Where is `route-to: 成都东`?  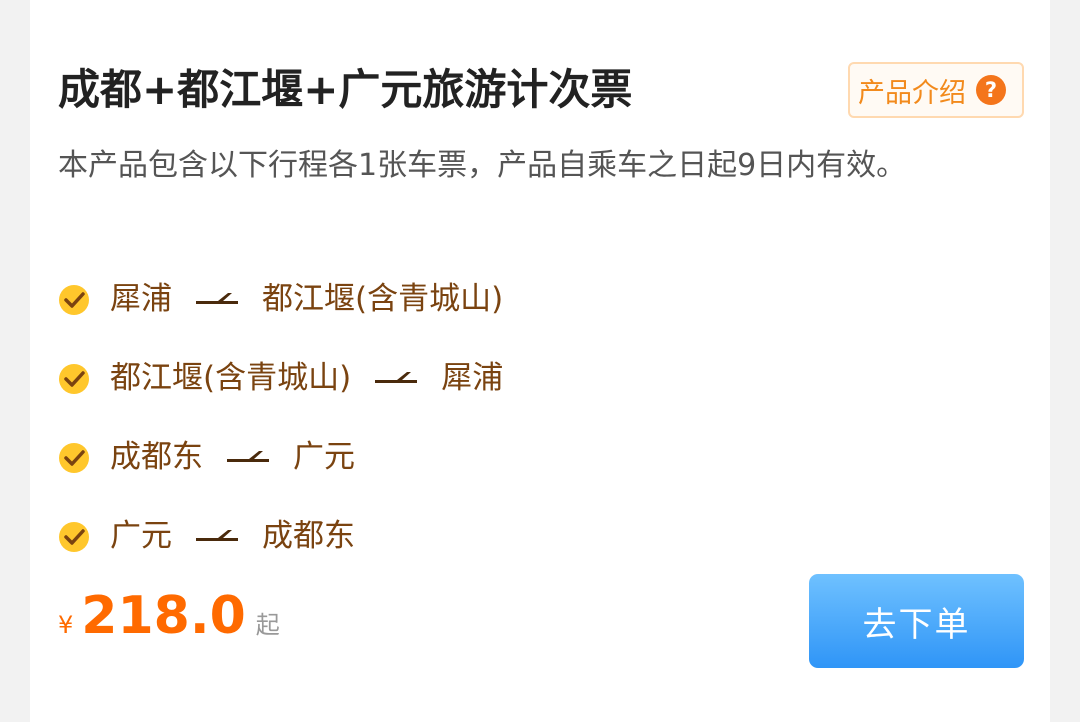
route-to: 成都东 is located at coordinates (308, 536).